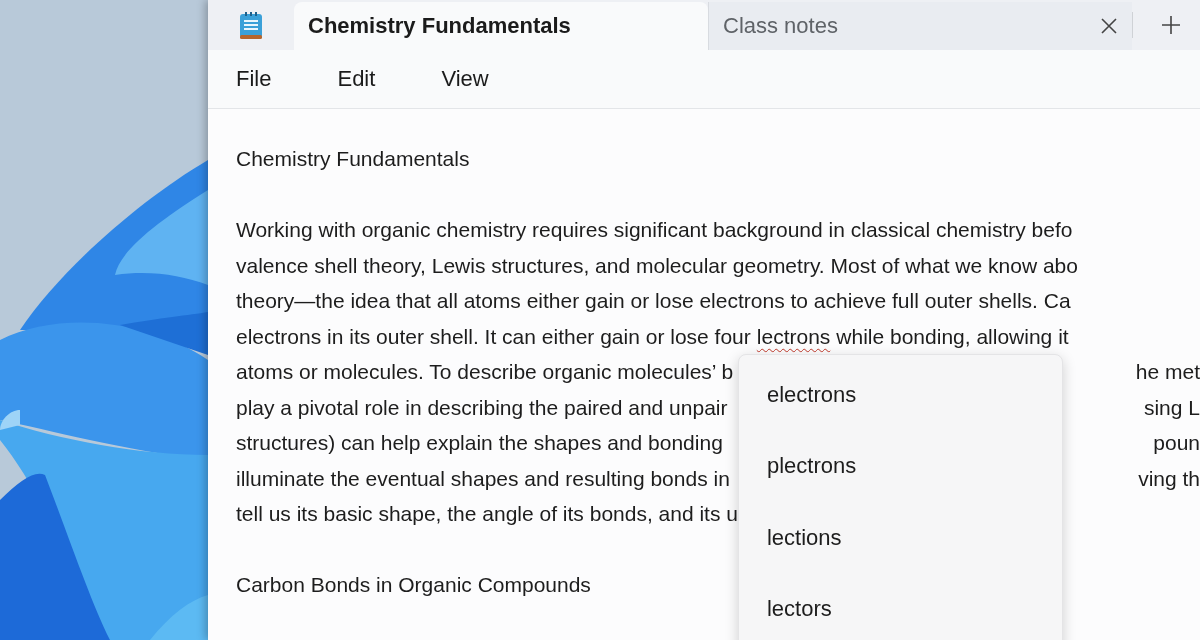  What do you see at coordinates (1169, 478) in the screenshot?
I see `text-line: ving th` at bounding box center [1169, 478].